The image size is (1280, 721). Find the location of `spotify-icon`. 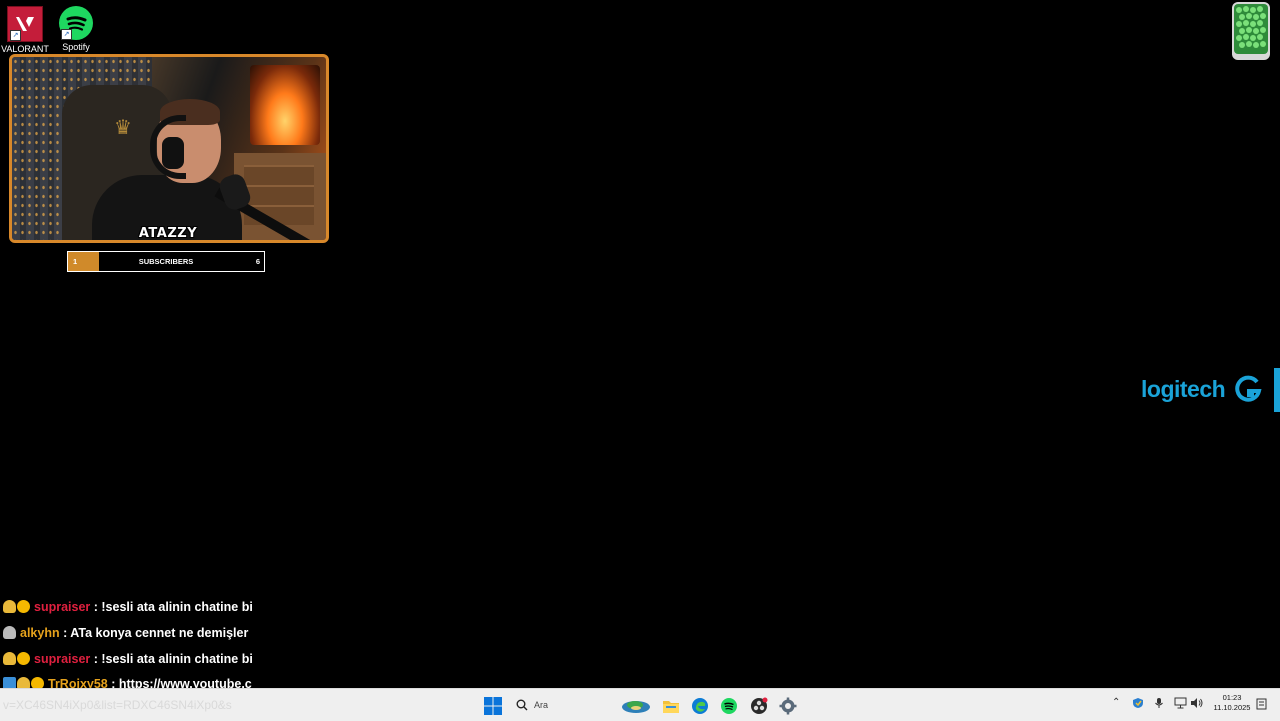

spotify-icon is located at coordinates (729, 706).